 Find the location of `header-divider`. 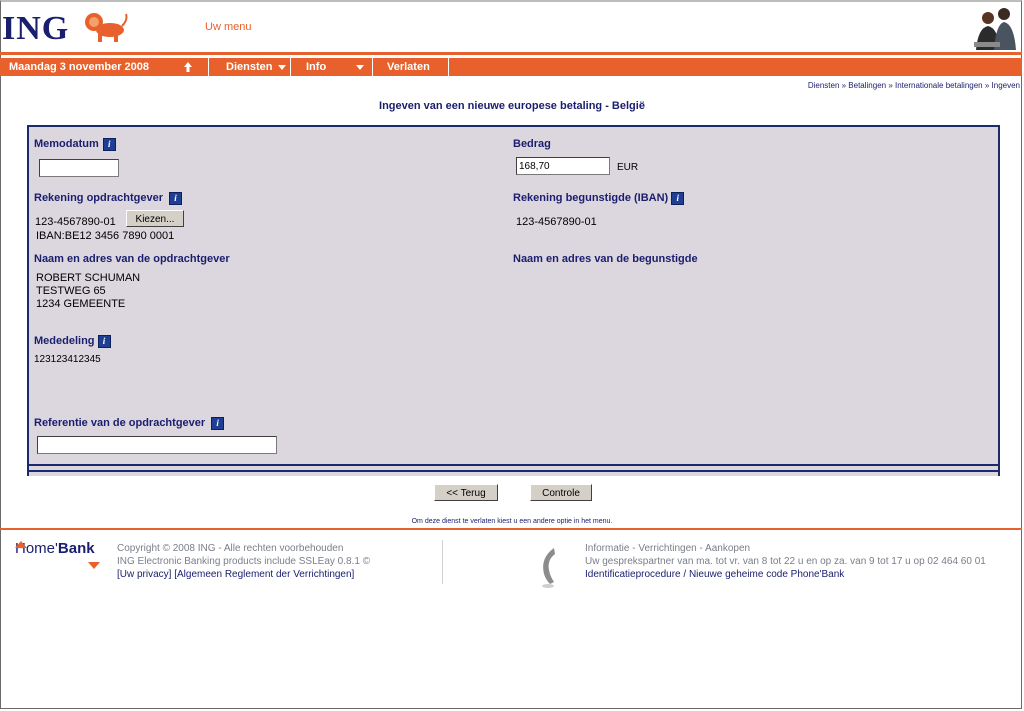

header-divider is located at coordinates (511, 53).